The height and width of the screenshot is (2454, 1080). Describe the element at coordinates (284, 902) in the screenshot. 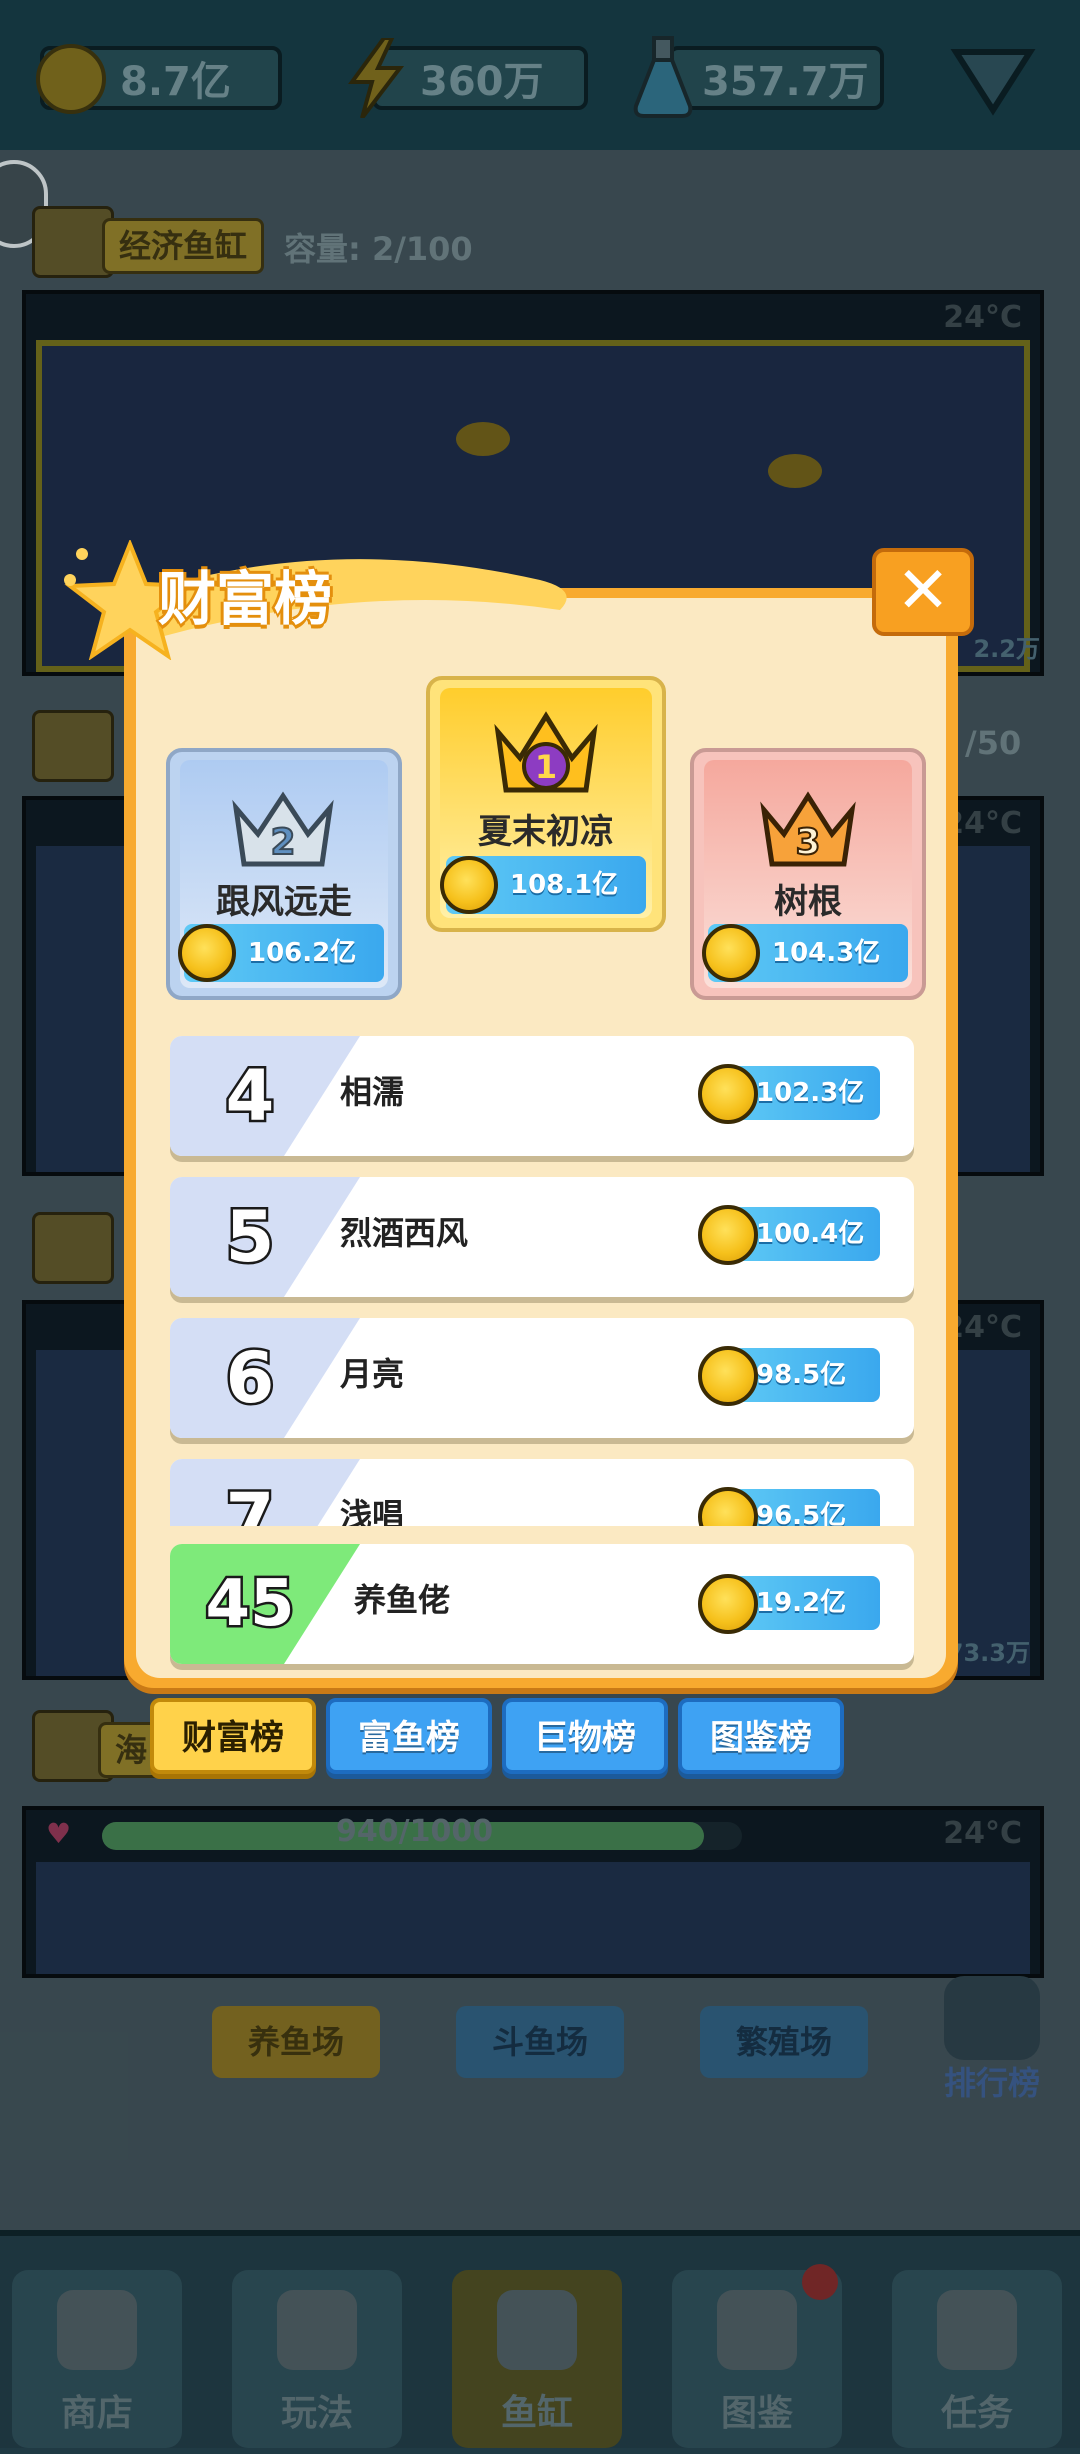

I see `podium-name: 跟风远走` at that location.